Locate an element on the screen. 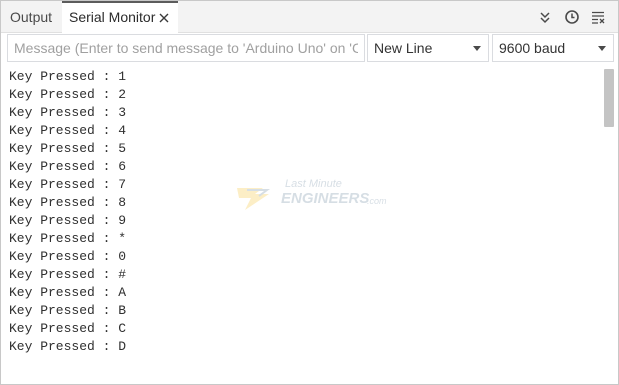 The height and width of the screenshot is (385, 619). watermark-text-line1: Last Minute is located at coordinates (313, 184).